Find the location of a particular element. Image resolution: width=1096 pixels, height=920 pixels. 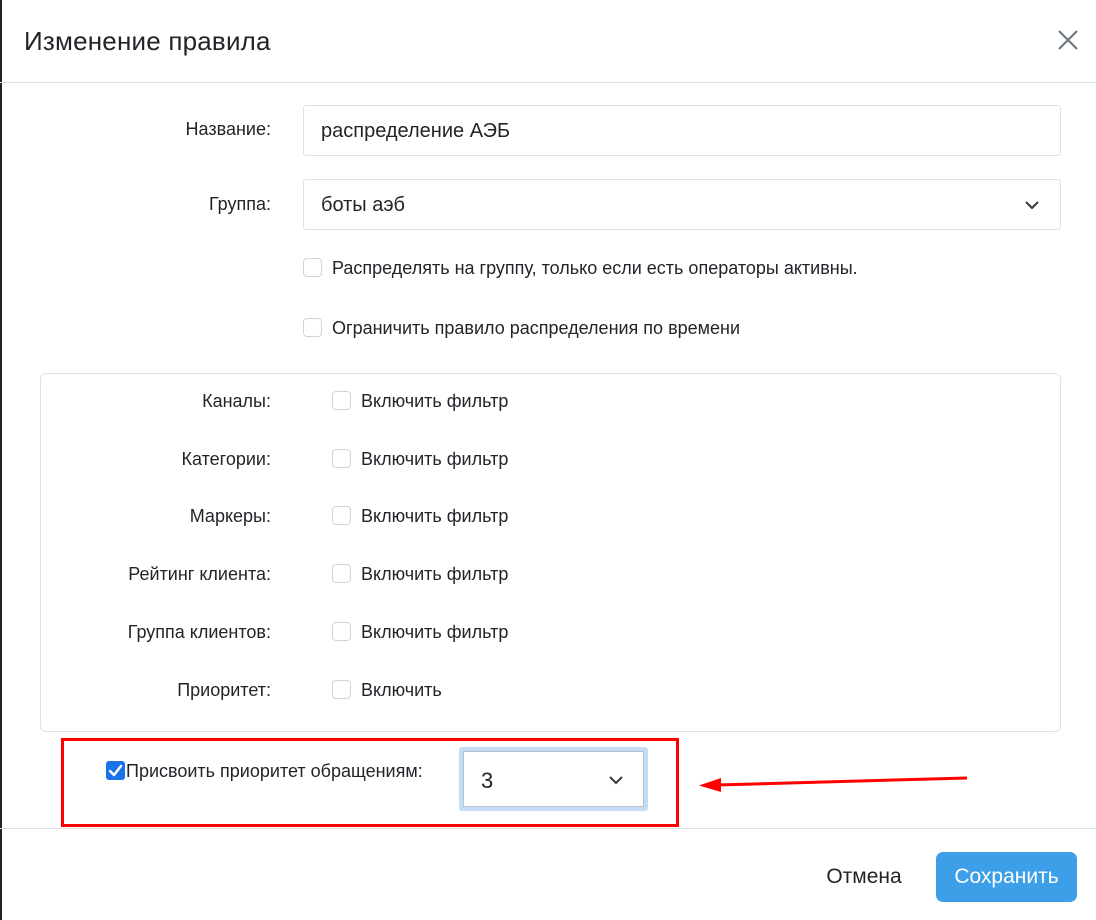

filter-label-channels: Каналы: is located at coordinates (236, 401).